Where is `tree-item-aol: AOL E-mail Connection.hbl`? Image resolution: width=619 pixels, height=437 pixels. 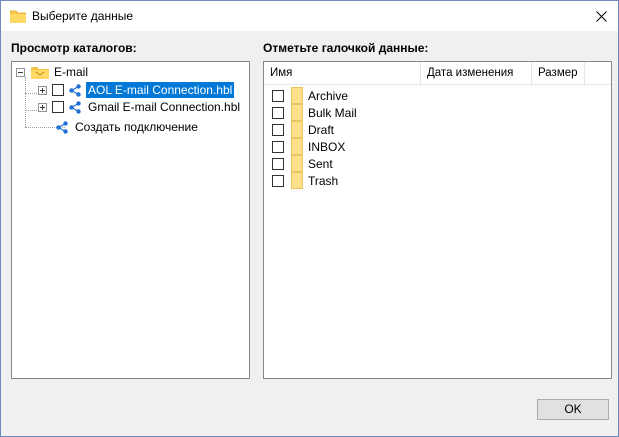 tree-item-aol: AOL E-mail Connection.hbl is located at coordinates (136, 90).